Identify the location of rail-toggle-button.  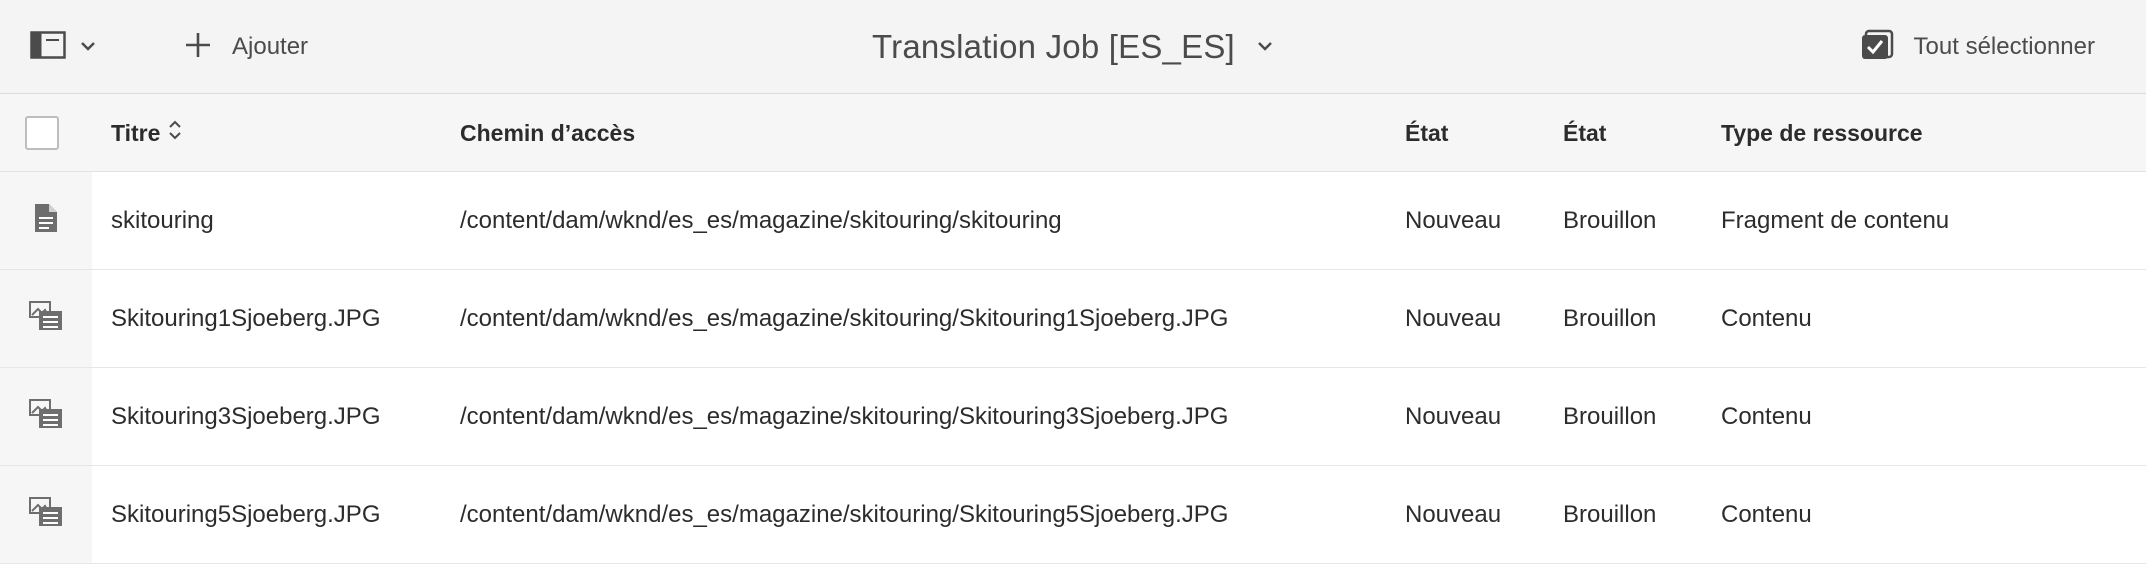
(63, 47).